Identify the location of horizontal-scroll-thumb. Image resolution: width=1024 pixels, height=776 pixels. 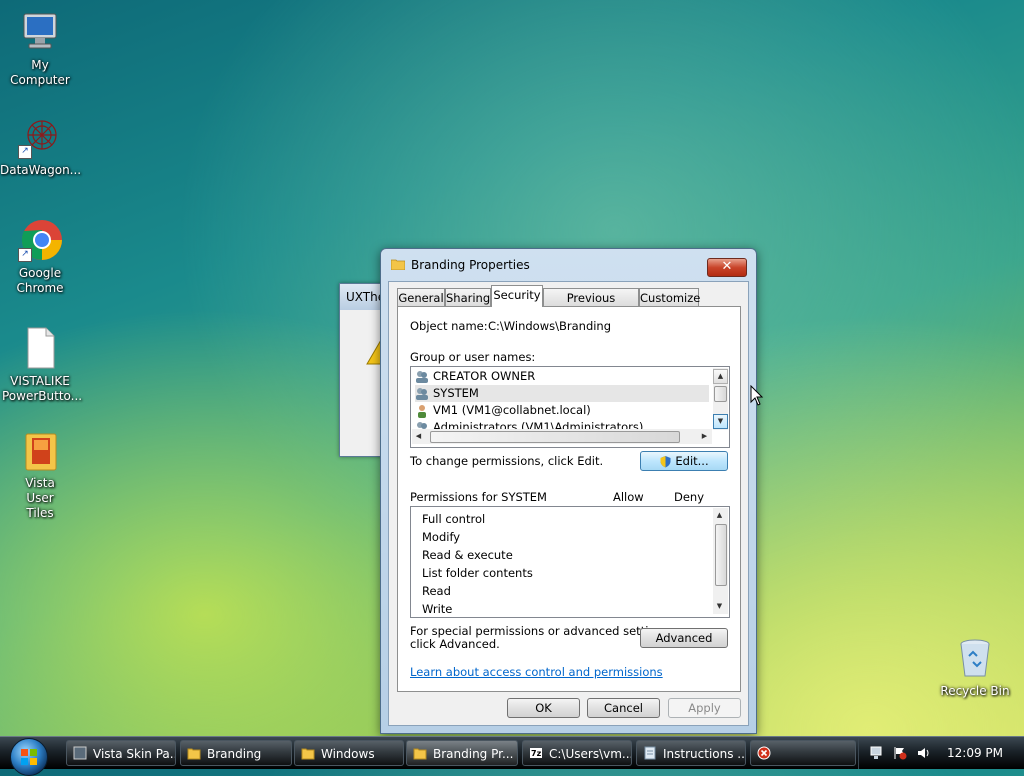
(555, 437).